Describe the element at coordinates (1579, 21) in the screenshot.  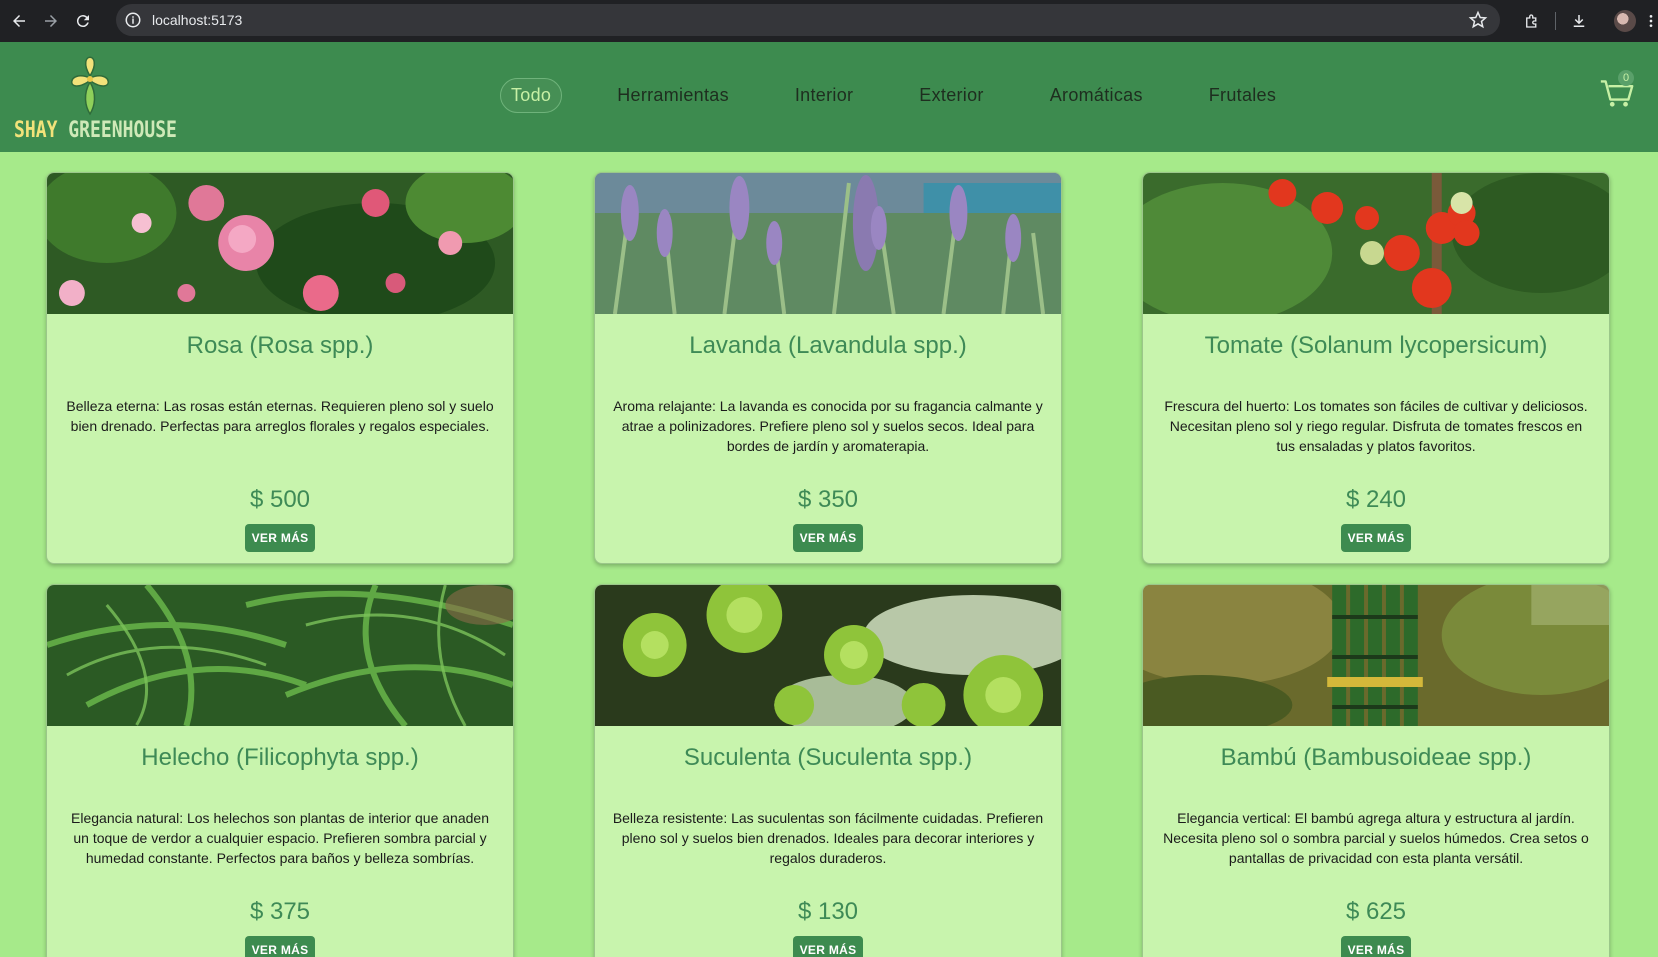
I see `download-icon` at that location.